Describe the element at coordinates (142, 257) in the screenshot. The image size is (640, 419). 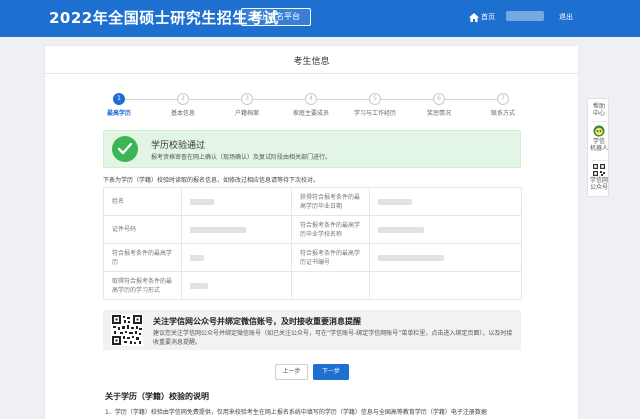
I see `highest-edu-label: 符合报考条件的最高学历` at that location.